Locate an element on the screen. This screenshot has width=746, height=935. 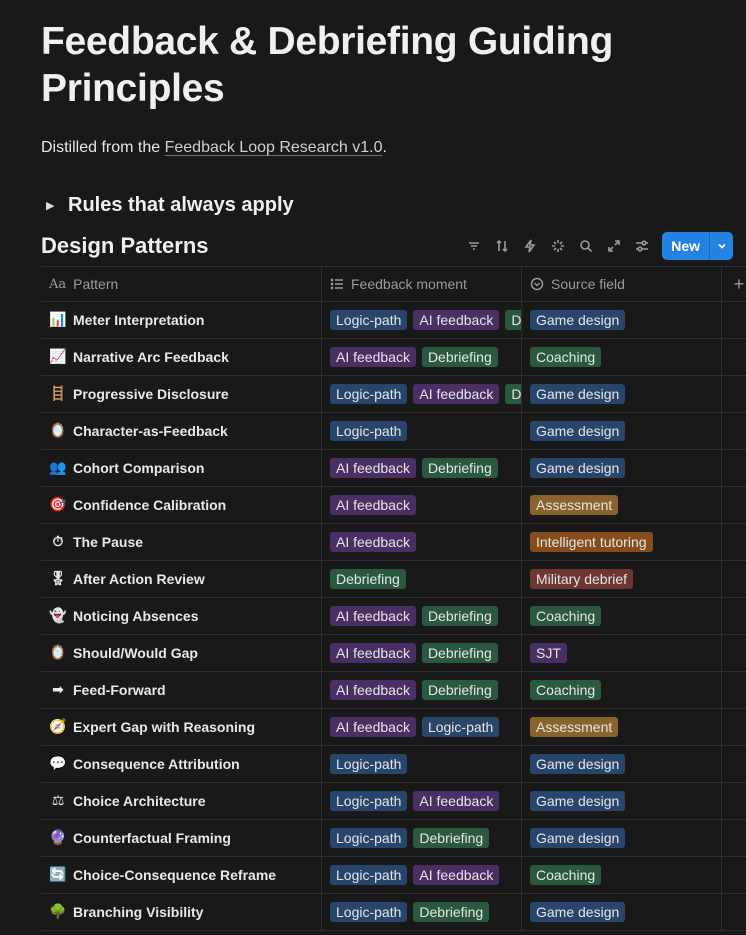
pattern-cell: 📊 Meter Interpretation is located at coordinates (181, 320).